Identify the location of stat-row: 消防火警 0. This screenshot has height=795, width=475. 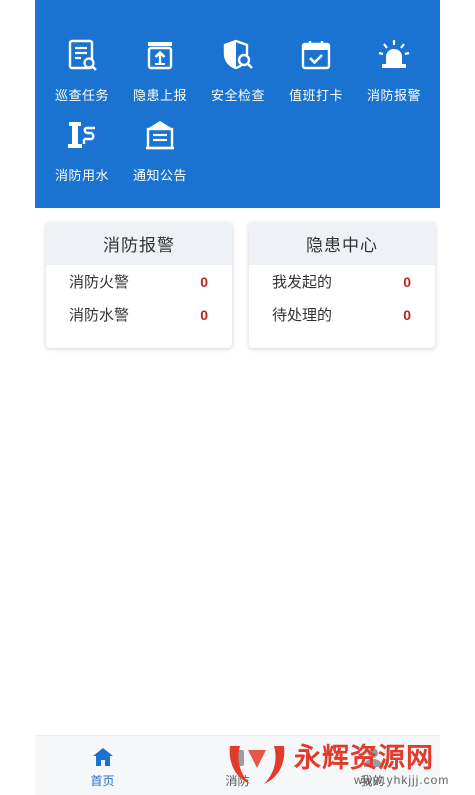
(139, 281).